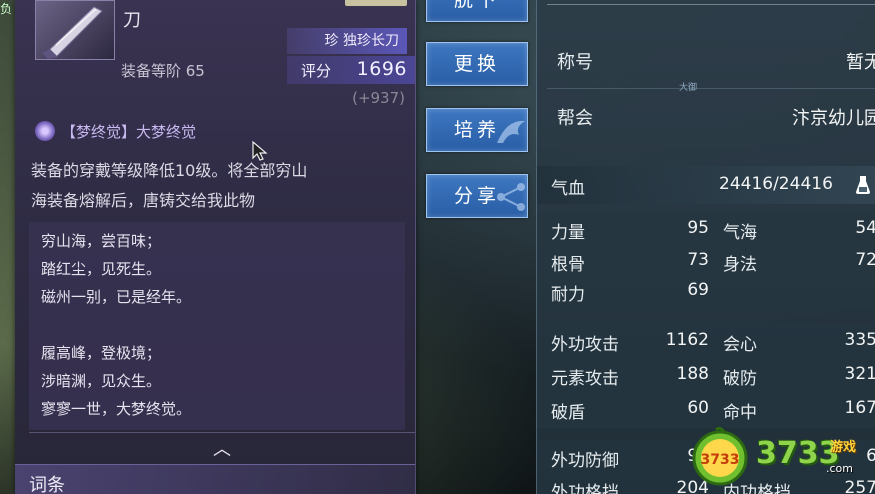  What do you see at coordinates (698, 260) in the screenshot?
I see `stat-value: 73` at bounding box center [698, 260].